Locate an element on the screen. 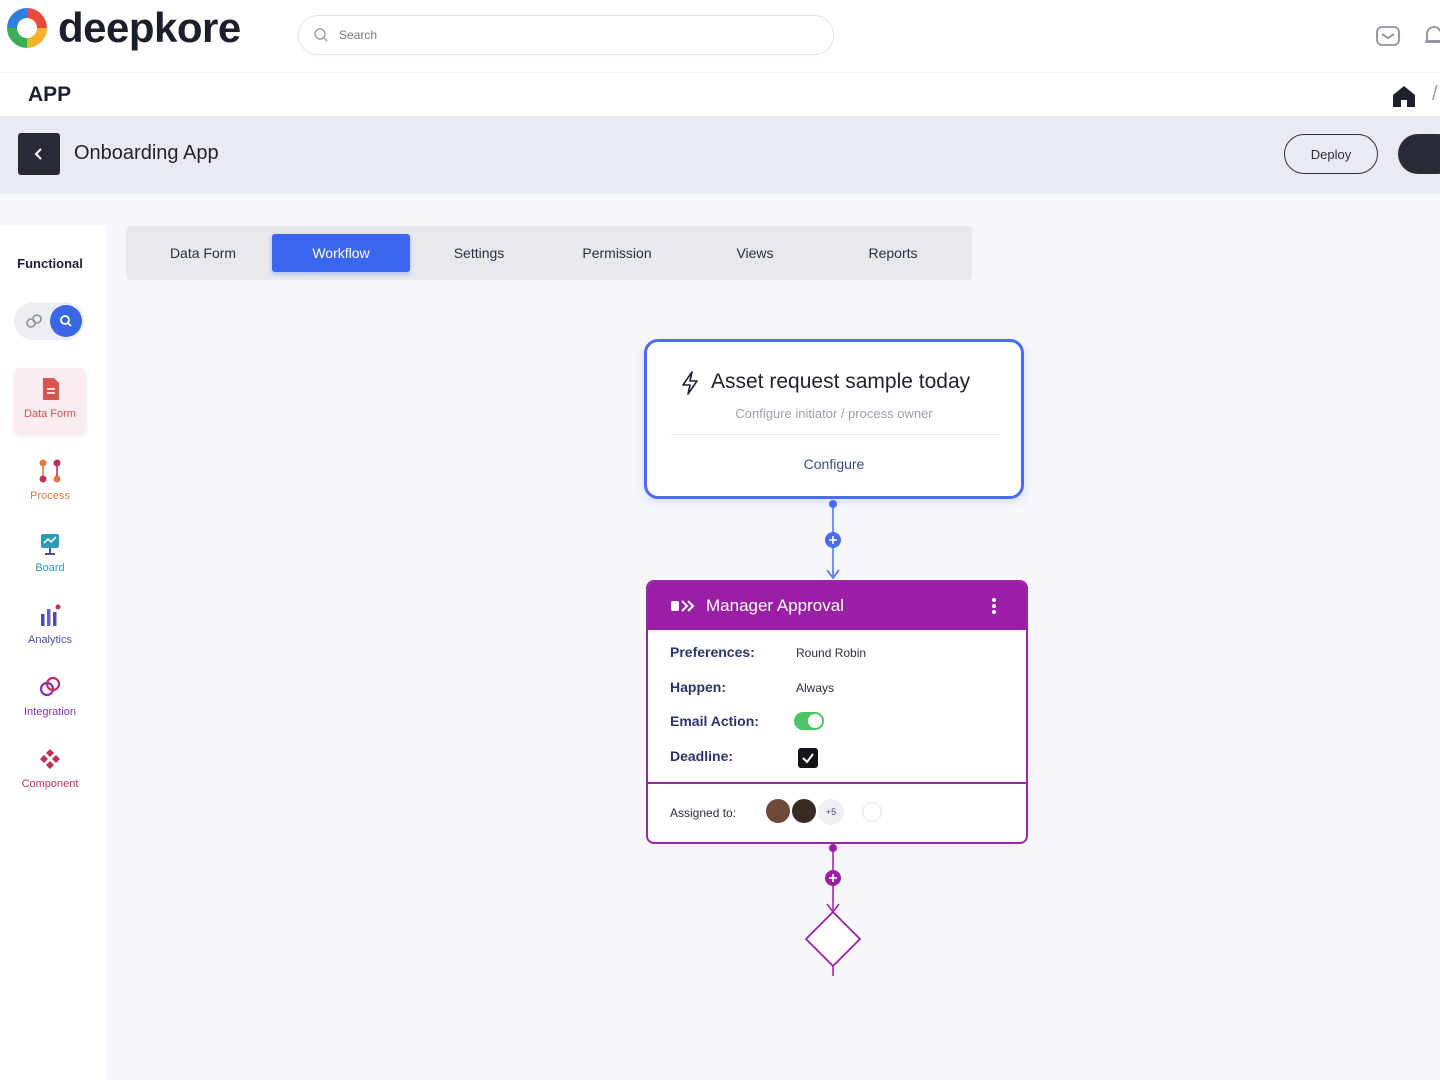 The image size is (1440, 1080). sidebar-item-label: Data Form is located at coordinates (50, 414).